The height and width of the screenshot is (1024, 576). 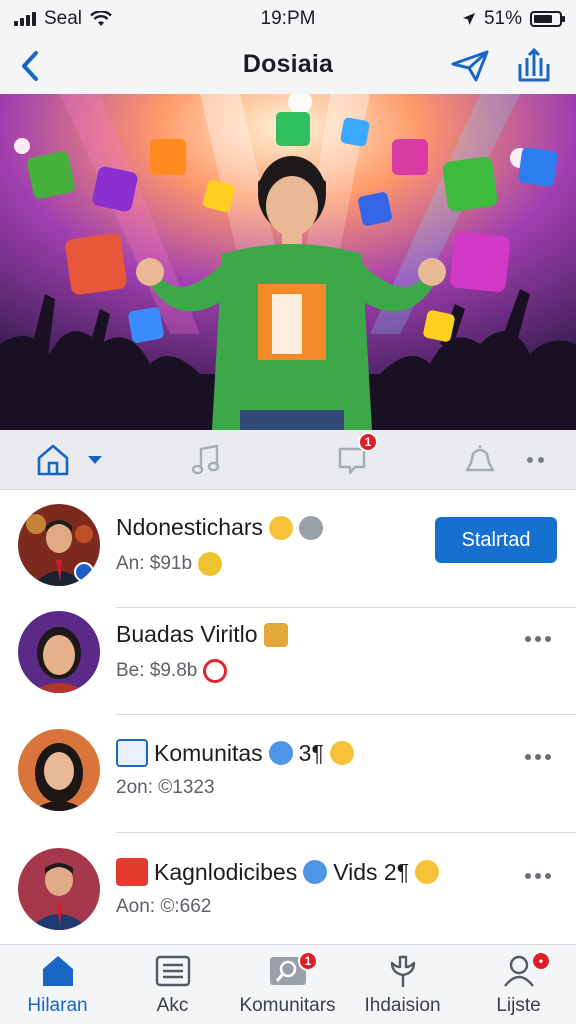 I want to click on item-subtitle: 2on: ©1323, so click(x=165, y=788).